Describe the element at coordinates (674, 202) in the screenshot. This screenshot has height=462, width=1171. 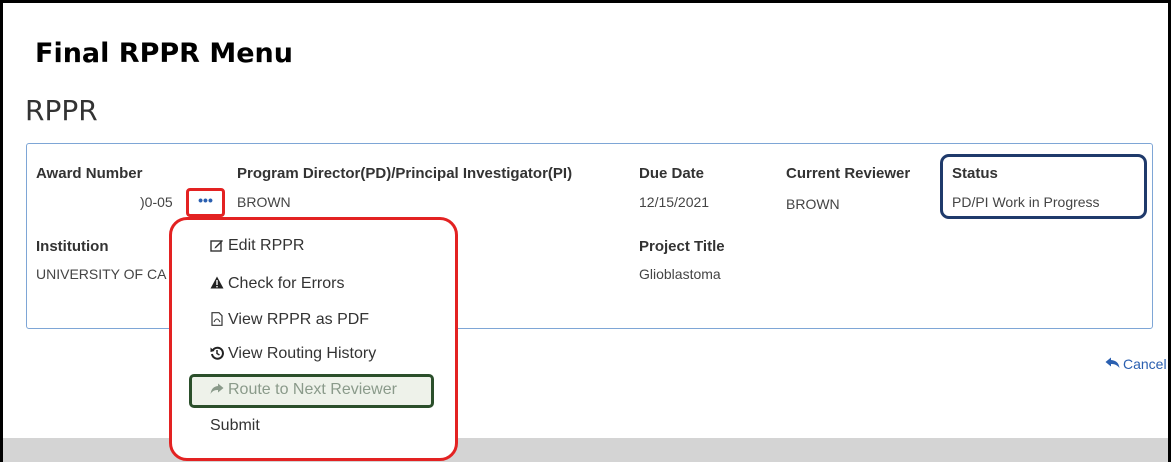
I see `due-date-value: 12/15/2021` at that location.